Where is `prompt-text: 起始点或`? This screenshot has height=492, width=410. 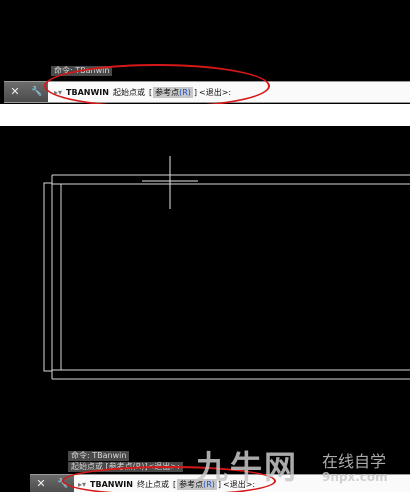 prompt-text: 起始点或 is located at coordinates (128, 92).